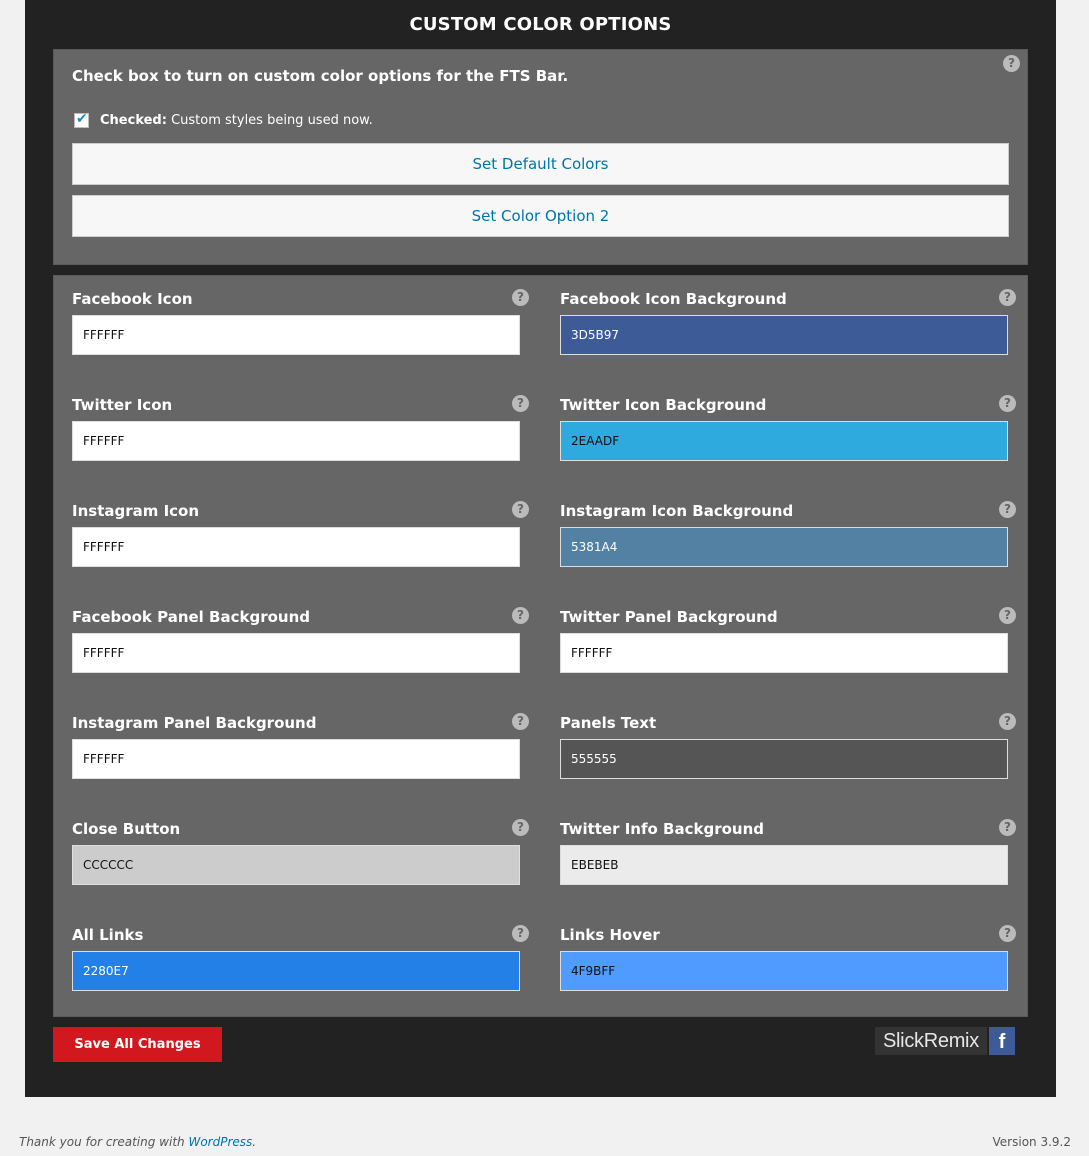 This screenshot has width=1089, height=1156. I want to click on panels-text-label: Panels Text, so click(608, 723).